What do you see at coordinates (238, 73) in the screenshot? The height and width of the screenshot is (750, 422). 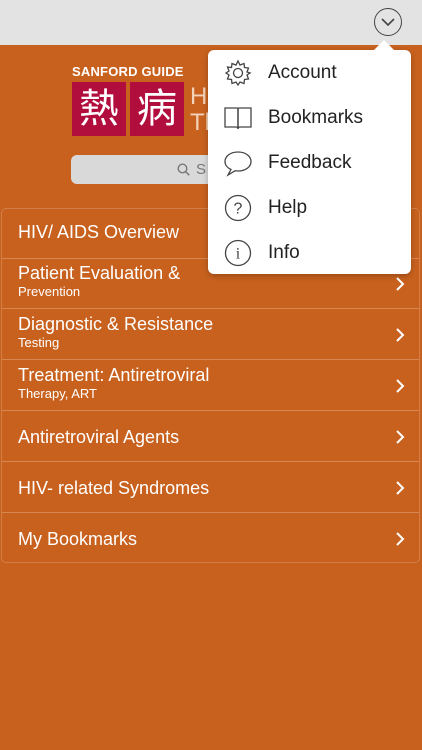 I see `gear-icon` at bounding box center [238, 73].